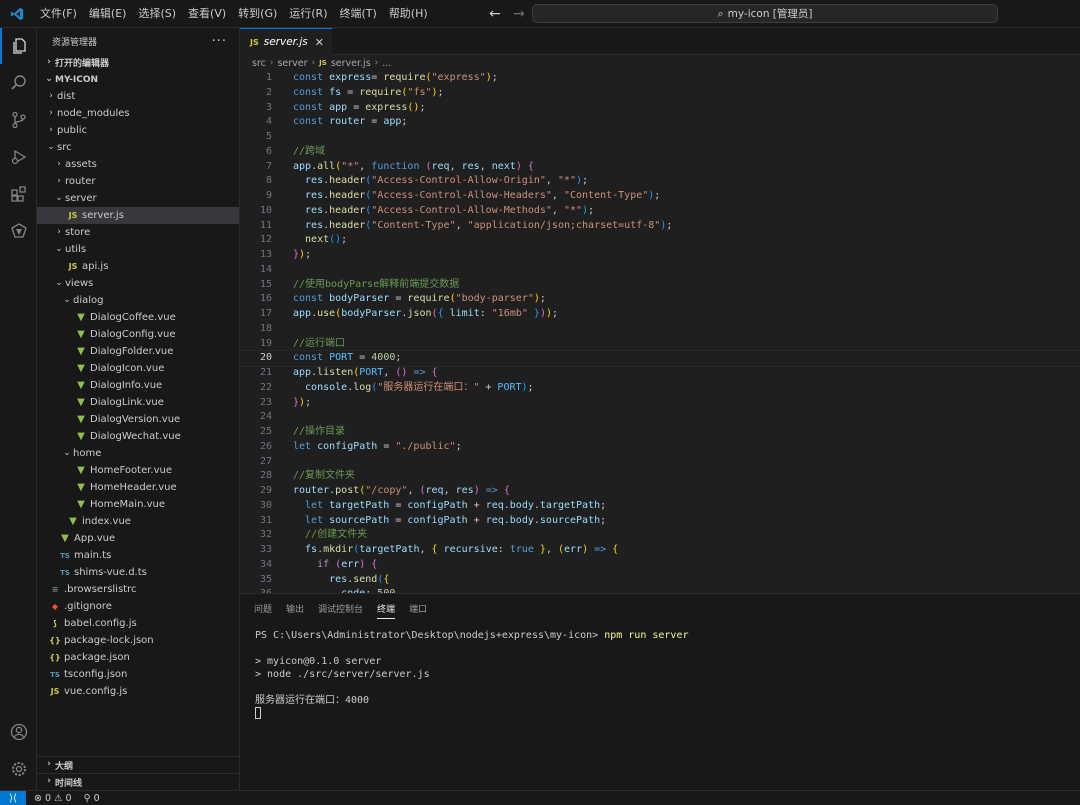 The height and width of the screenshot is (805, 1080). Describe the element at coordinates (55, 623) in the screenshot. I see `babel-file-icon: ⟆` at that location.